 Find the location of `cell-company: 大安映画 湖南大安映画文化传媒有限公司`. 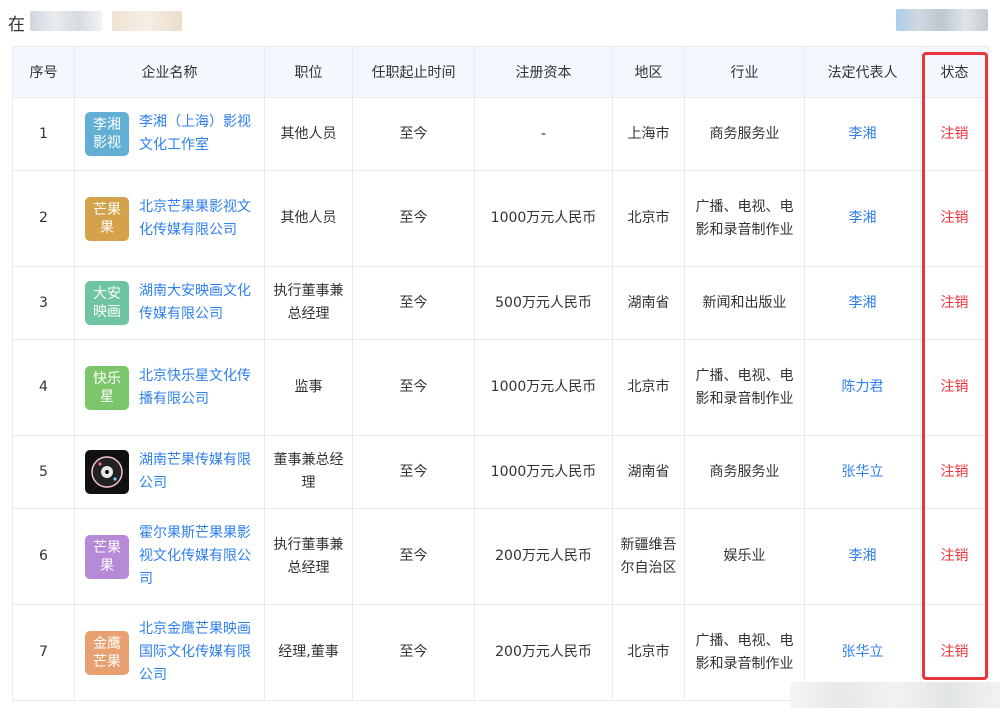

cell-company: 大安映画 湖南大安映画文化传媒有限公司 is located at coordinates (169, 303).